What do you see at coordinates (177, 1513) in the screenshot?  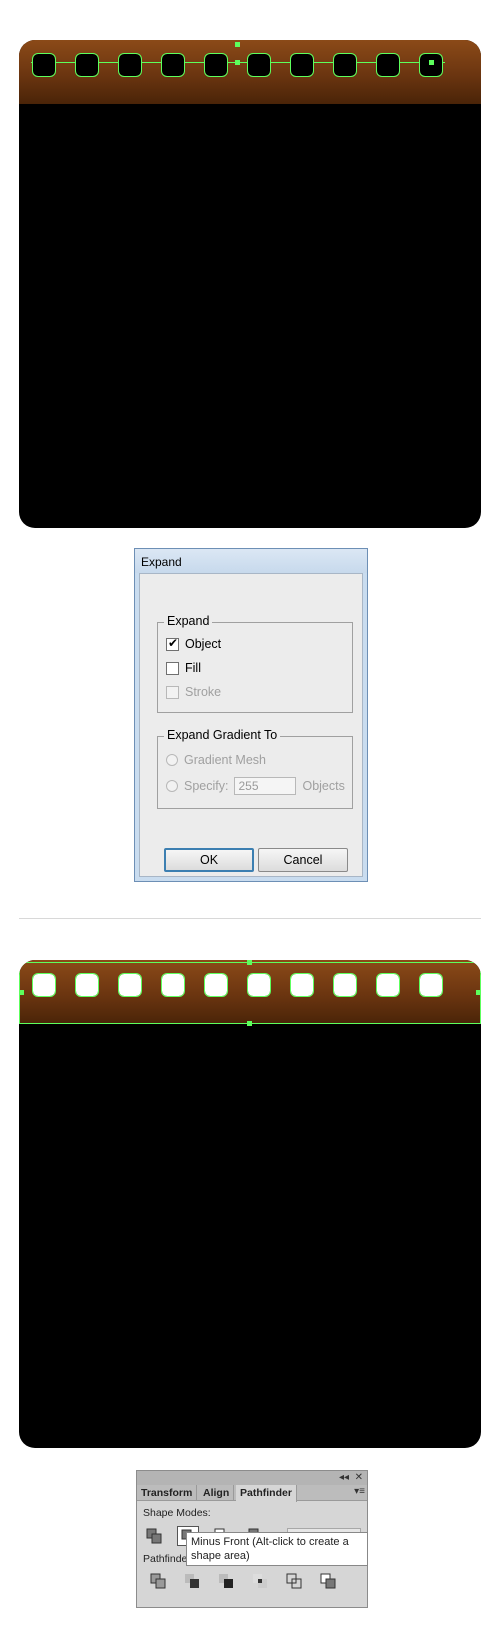 I see `shape-modes-label: Shape Modes:` at bounding box center [177, 1513].